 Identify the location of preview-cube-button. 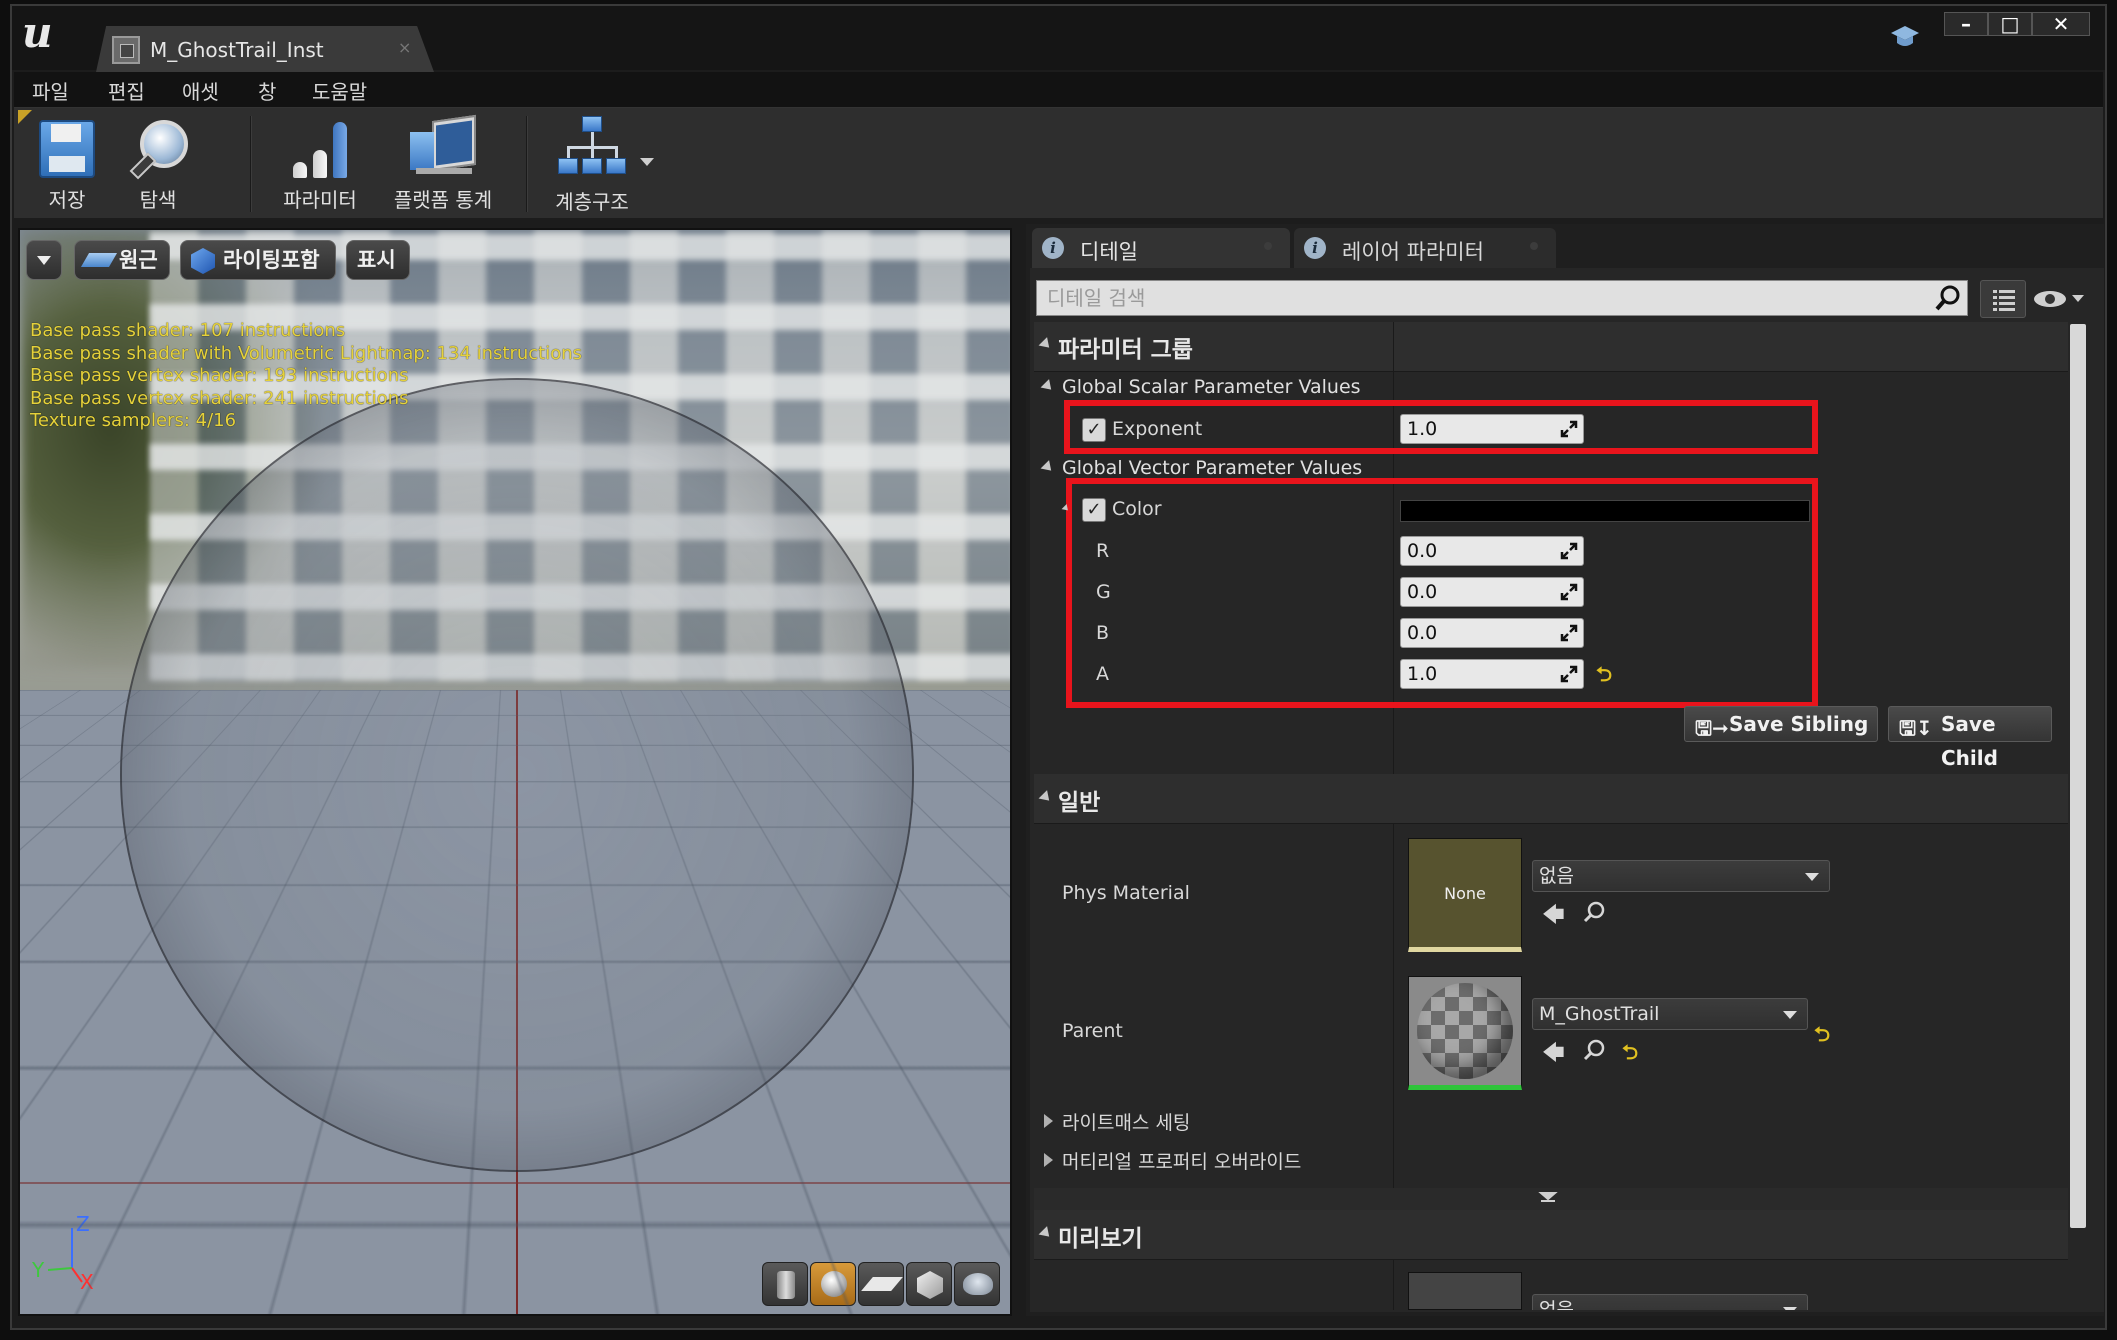
(929, 1284).